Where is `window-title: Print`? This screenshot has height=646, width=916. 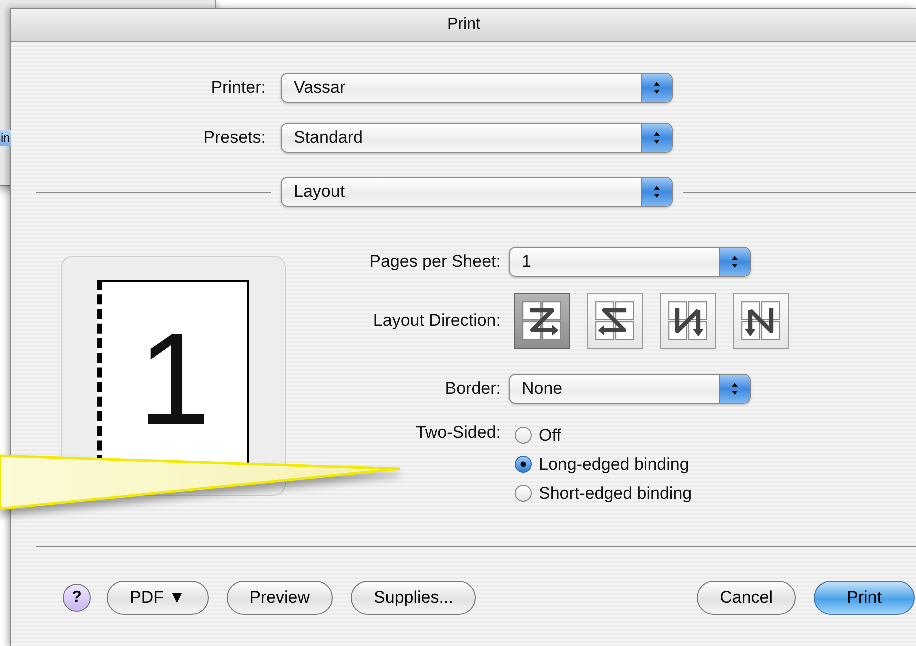 window-title: Print is located at coordinates (464, 25).